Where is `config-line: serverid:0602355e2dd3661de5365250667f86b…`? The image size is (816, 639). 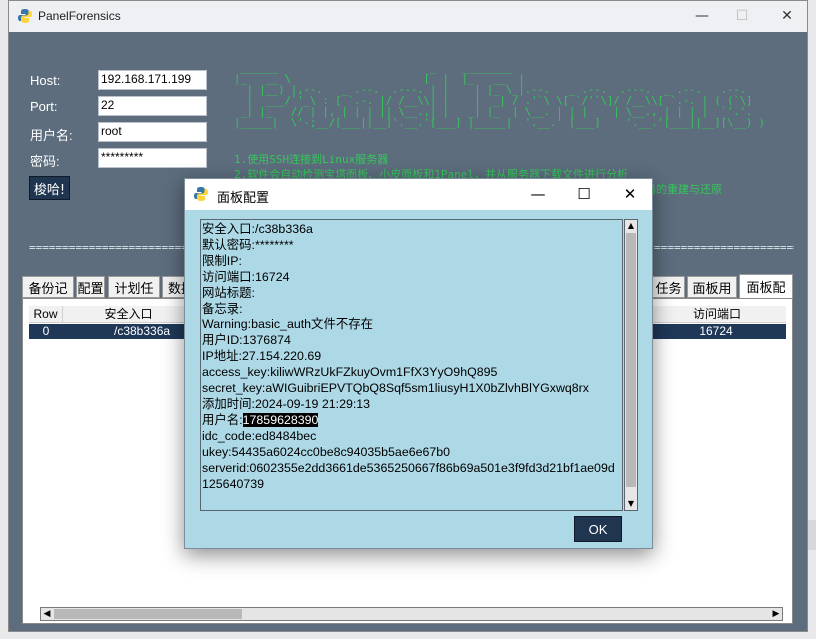
config-line: serverid:0602355e2dd3661de5365250667f86b… is located at coordinates (408, 467).